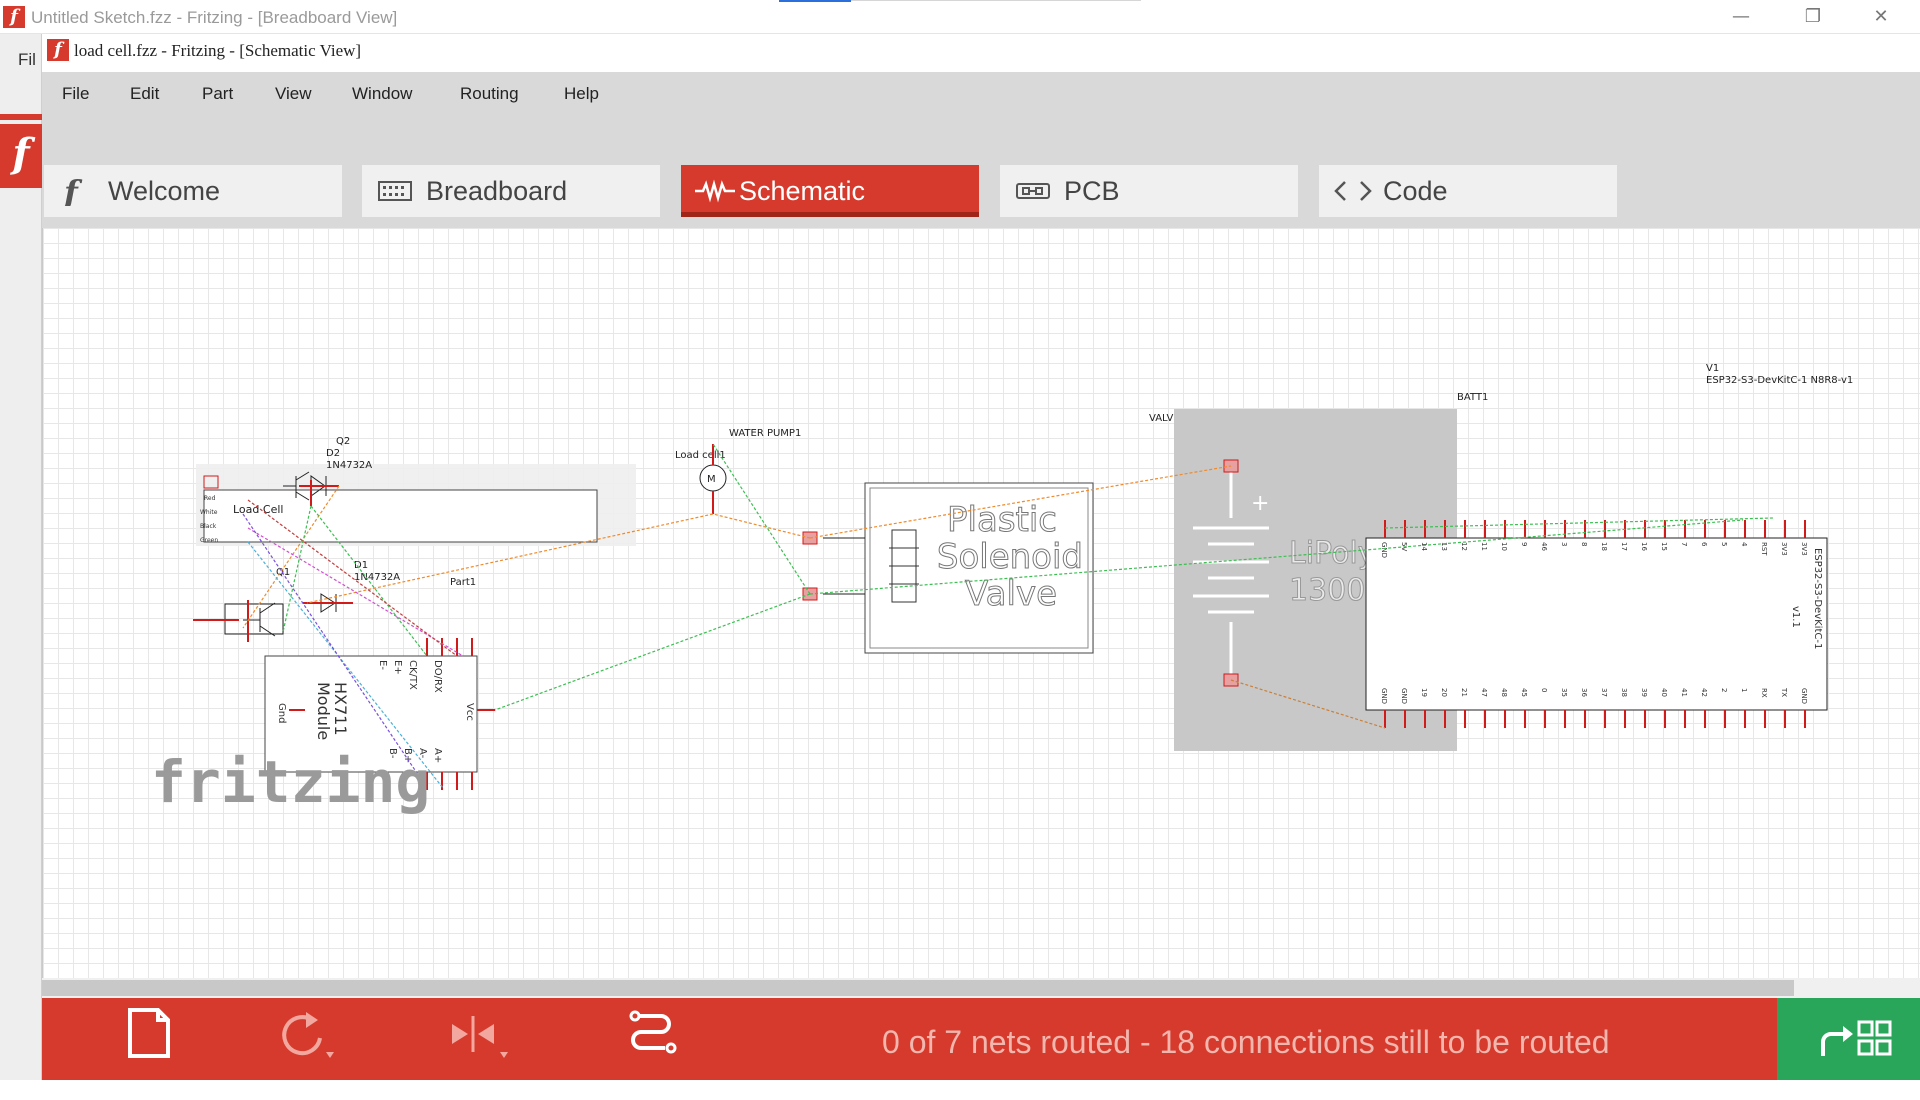  I want to click on fritzing-logo-icon: f, so click(72, 191).